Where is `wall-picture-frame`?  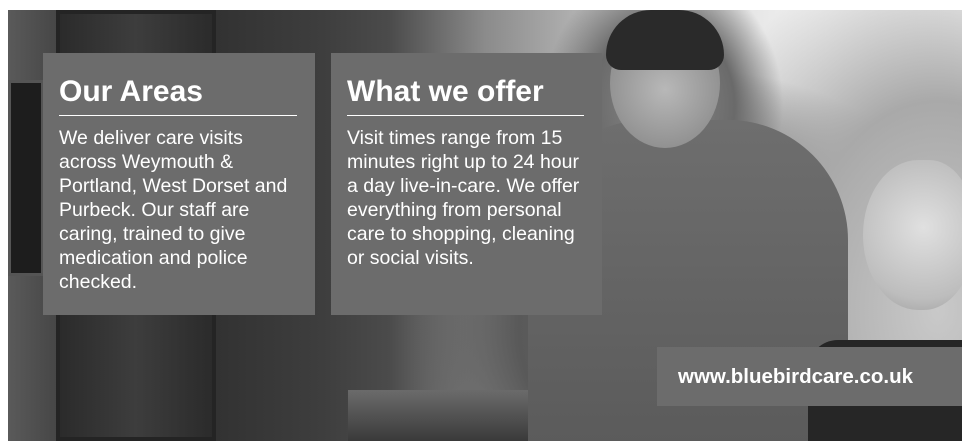 wall-picture-frame is located at coordinates (26, 178).